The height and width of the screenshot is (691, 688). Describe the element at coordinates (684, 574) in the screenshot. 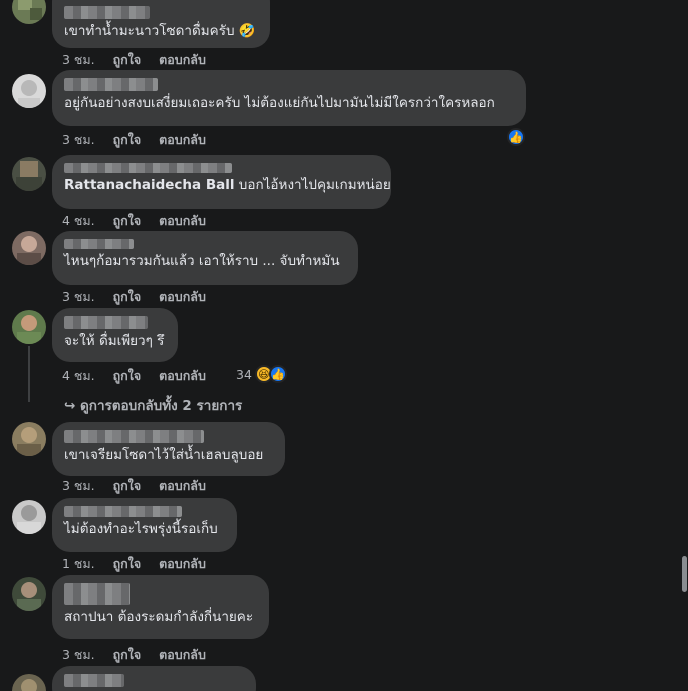

I see `scrollbar-thumb` at that location.